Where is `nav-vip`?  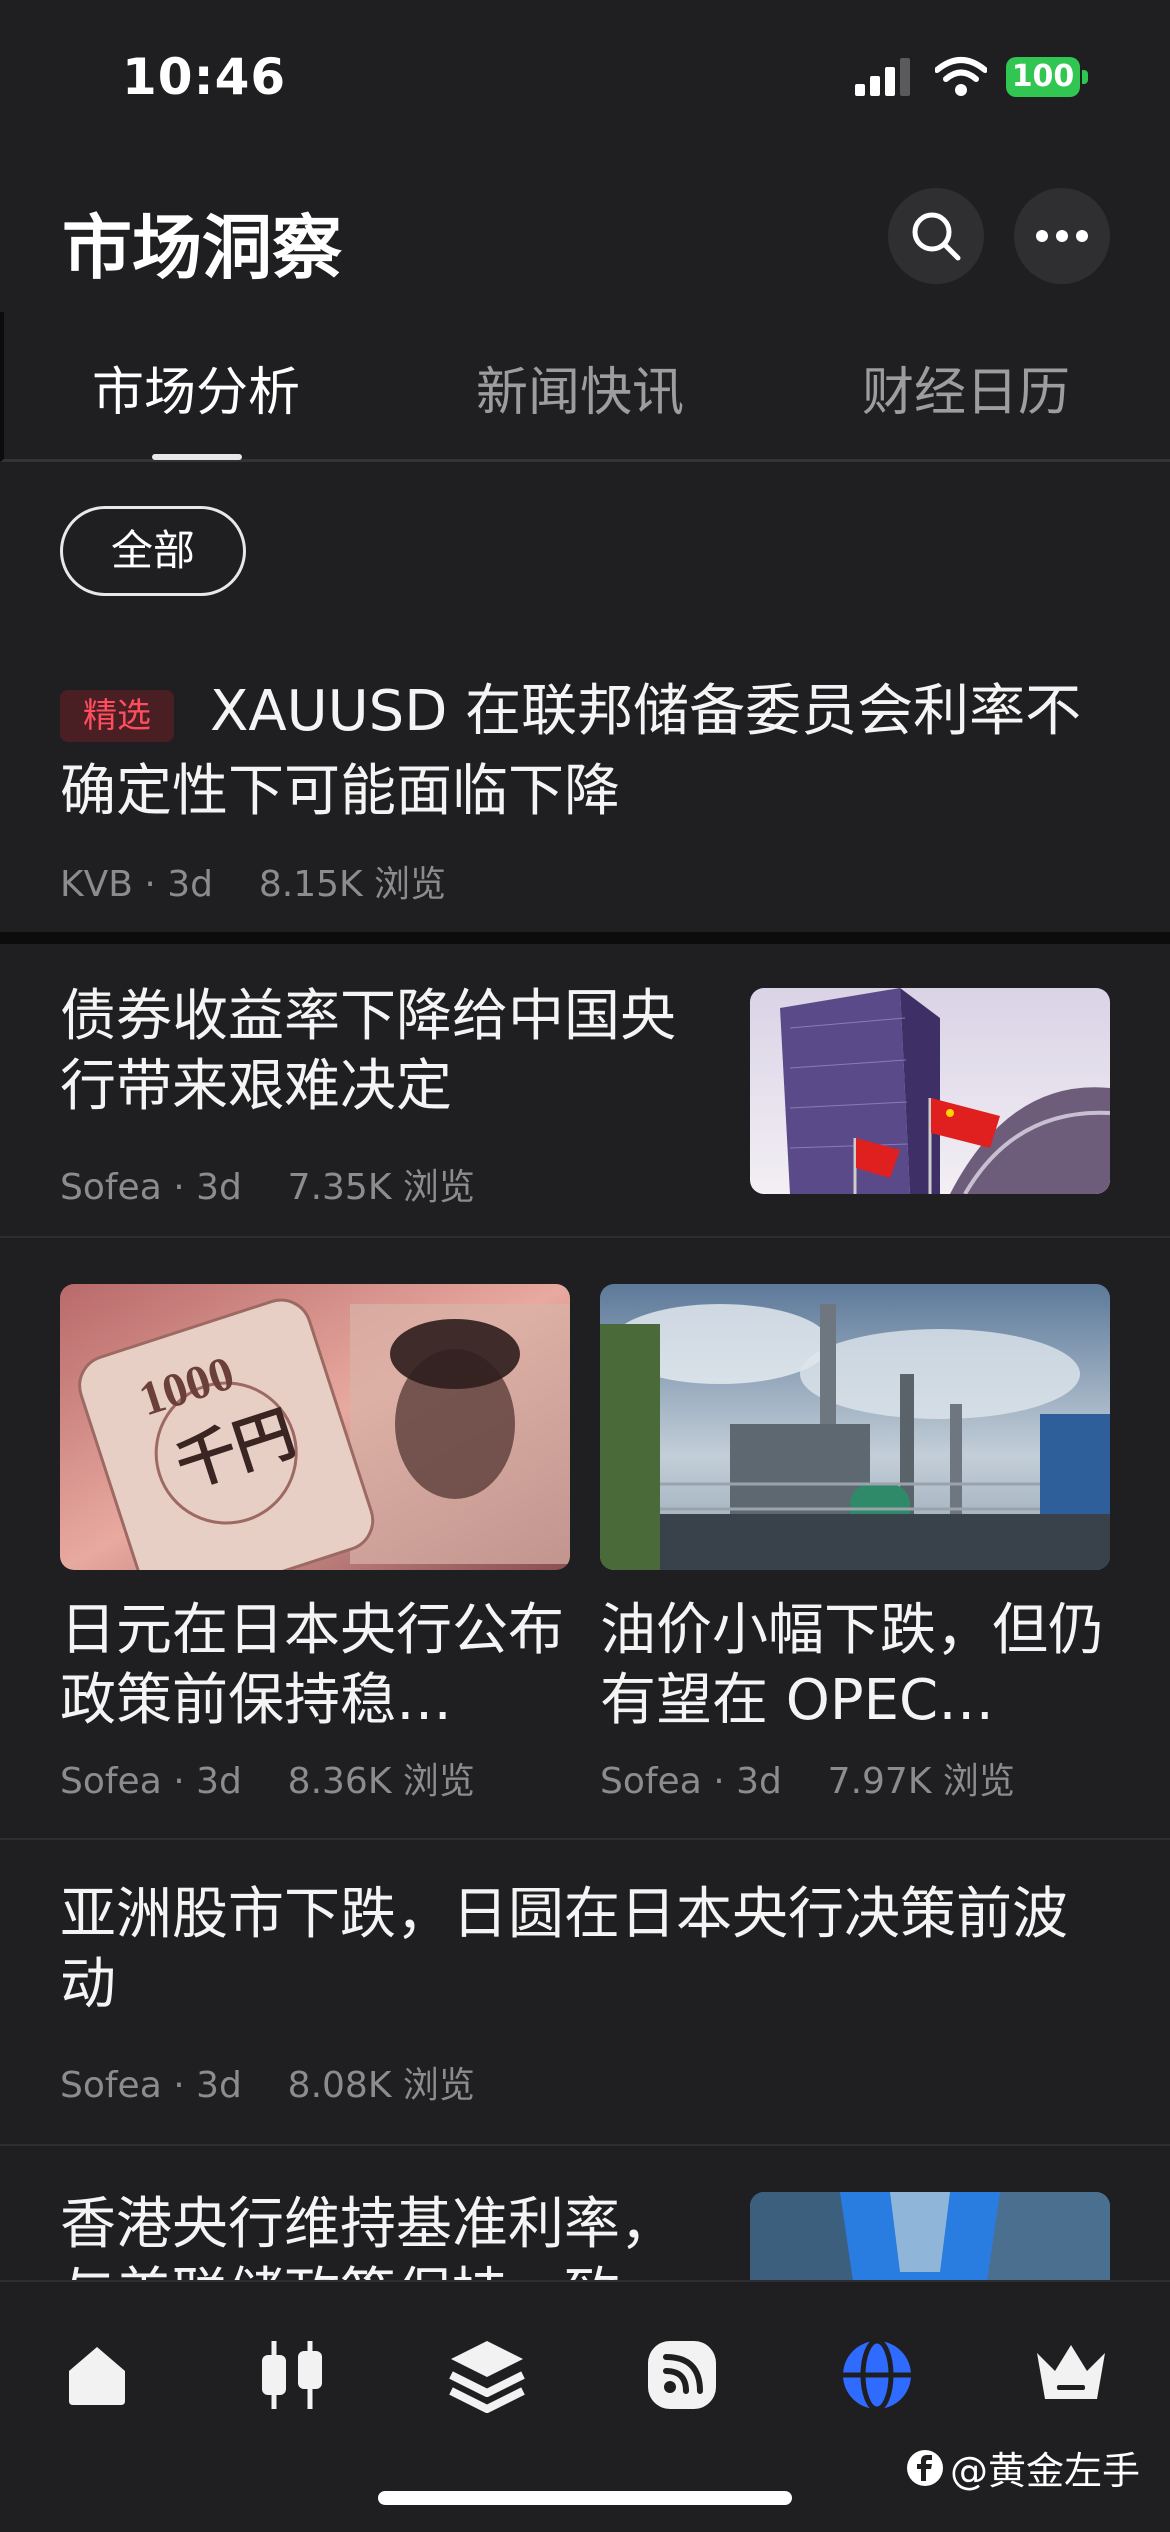
nav-vip is located at coordinates (1071, 2375).